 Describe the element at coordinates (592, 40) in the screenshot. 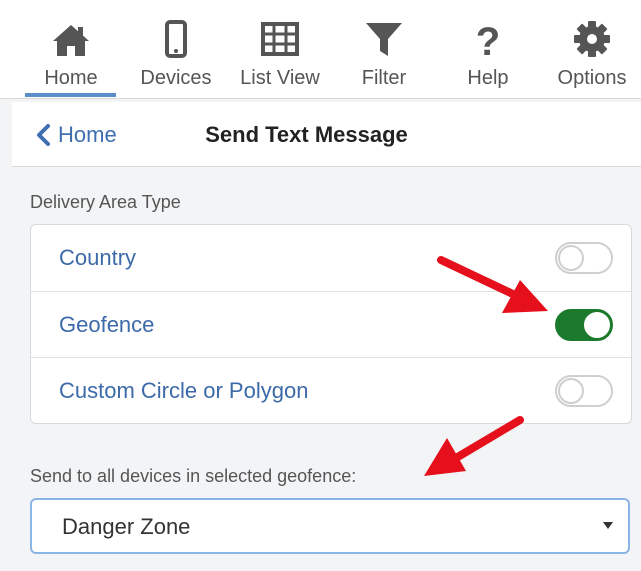

I see `gear-icon` at that location.